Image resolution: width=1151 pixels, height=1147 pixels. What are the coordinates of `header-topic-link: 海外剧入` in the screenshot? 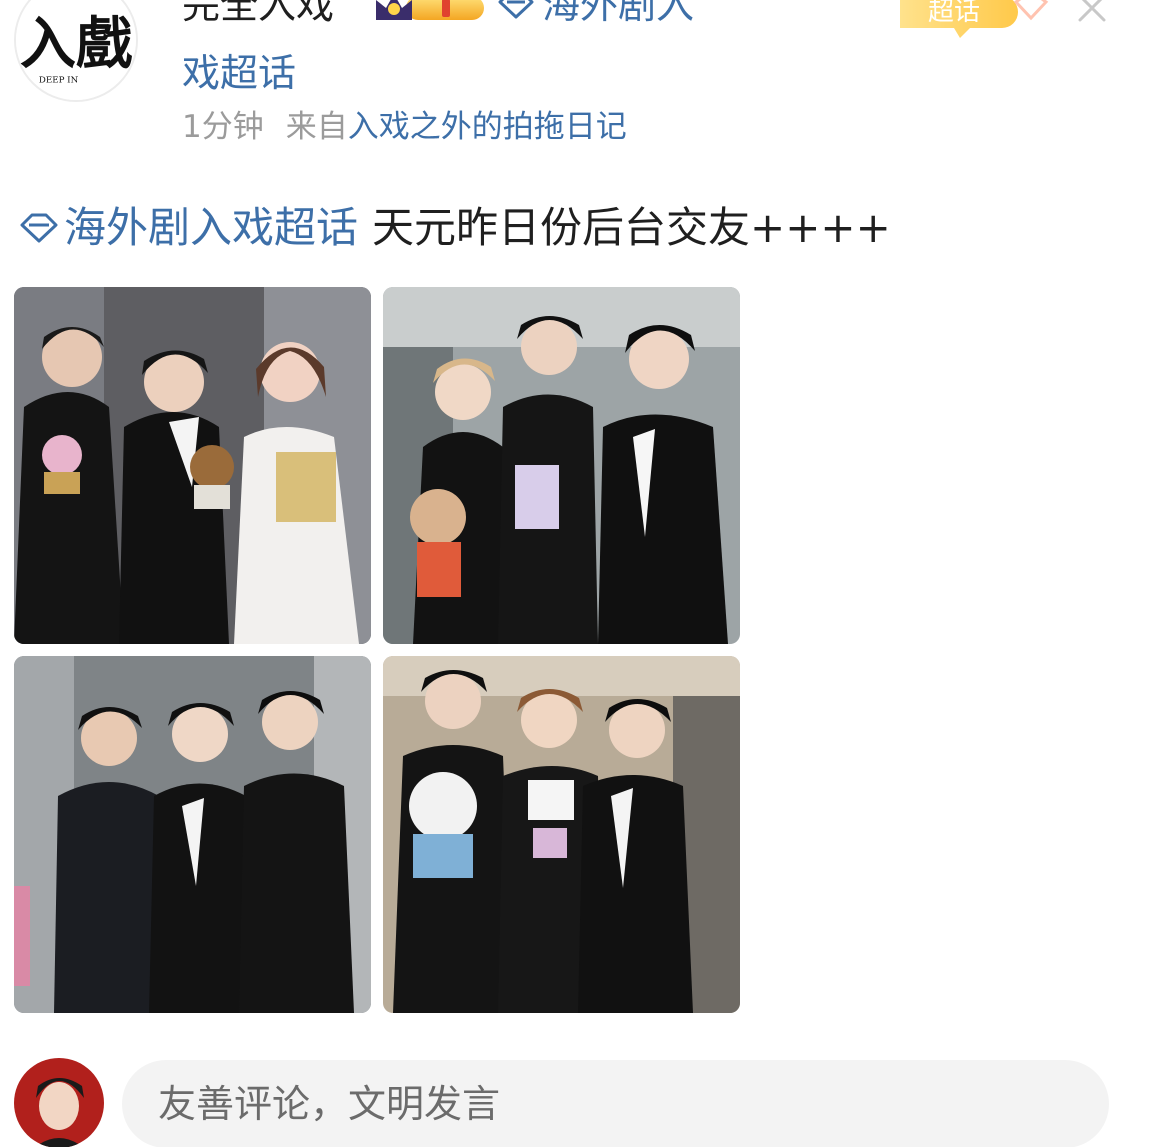 It's located at (595, 14).